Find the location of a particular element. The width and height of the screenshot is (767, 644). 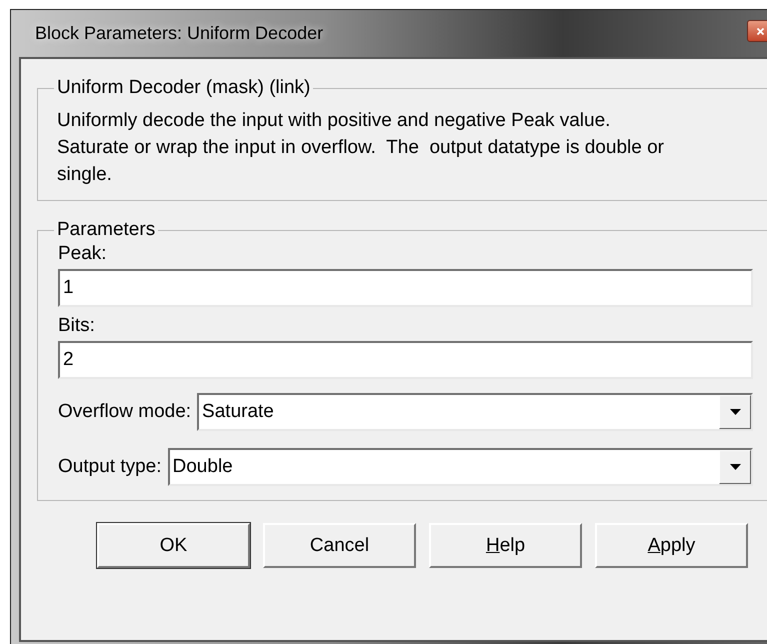

dropdown: Saturate is located at coordinates (475, 412).